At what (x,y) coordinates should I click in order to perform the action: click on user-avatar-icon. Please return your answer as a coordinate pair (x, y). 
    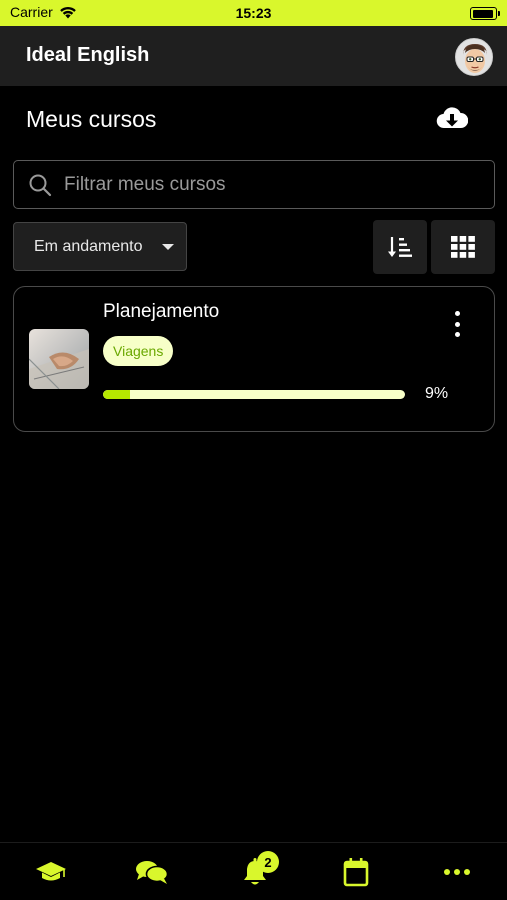
    Looking at the image, I should click on (474, 57).